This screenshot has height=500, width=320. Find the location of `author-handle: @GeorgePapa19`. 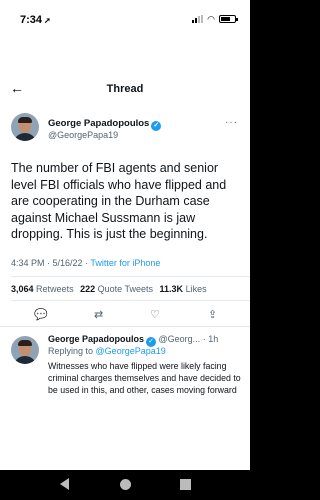

author-handle: @GeorgePapa19 is located at coordinates (83, 135).